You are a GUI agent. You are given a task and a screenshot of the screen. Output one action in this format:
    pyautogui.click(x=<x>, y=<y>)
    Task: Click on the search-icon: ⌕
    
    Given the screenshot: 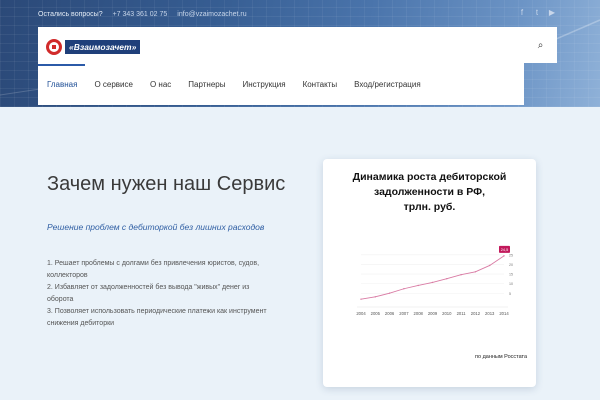 What is the action you would take?
    pyautogui.click(x=540, y=45)
    